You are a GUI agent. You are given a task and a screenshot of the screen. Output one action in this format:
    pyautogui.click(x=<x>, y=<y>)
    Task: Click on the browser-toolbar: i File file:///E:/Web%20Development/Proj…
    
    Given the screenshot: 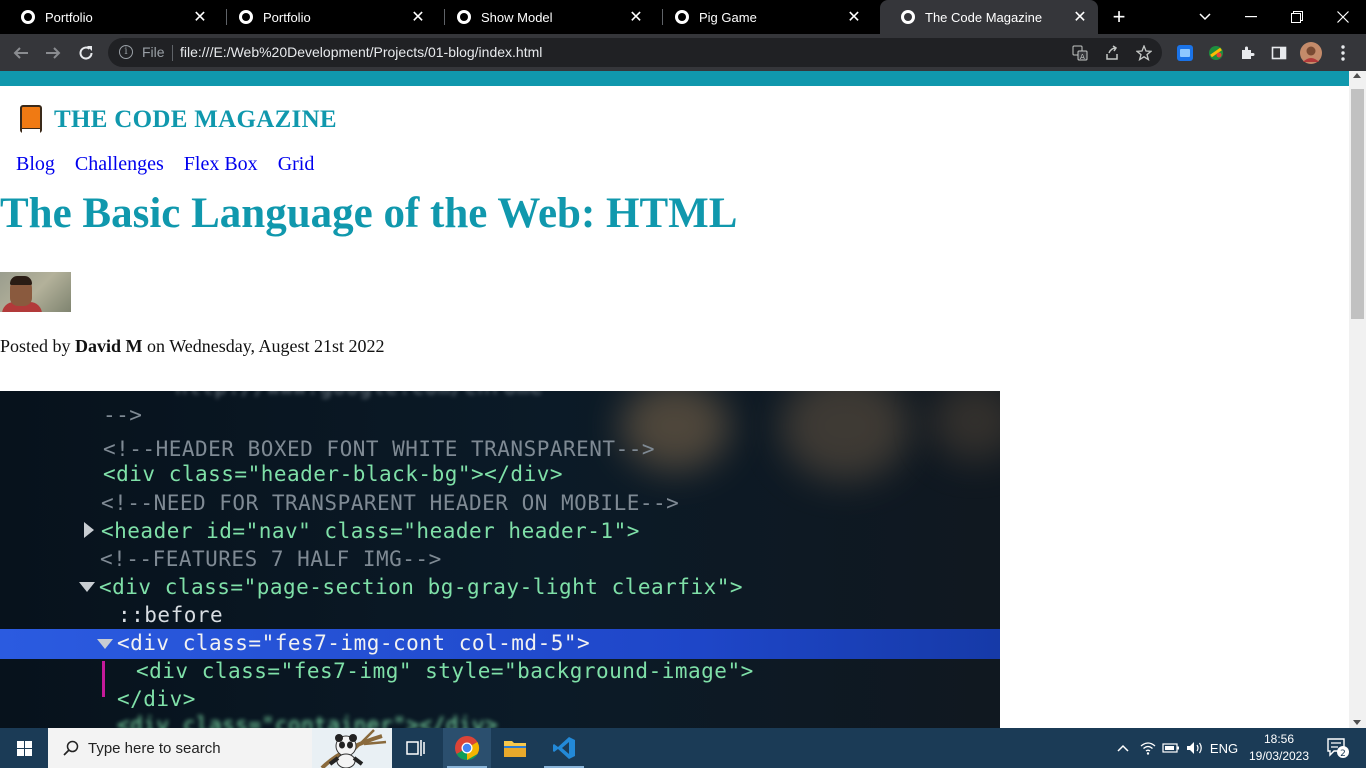 What is the action you would take?
    pyautogui.click(x=683, y=52)
    